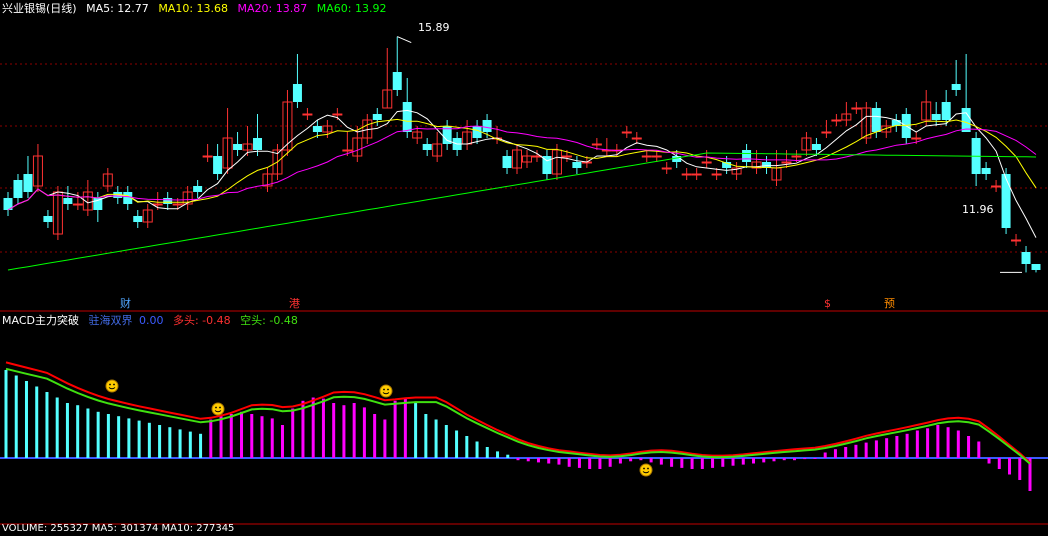 This screenshot has height=536, width=1048. Describe the element at coordinates (889, 304) in the screenshot. I see `event-marker-forecast: 预` at that location.